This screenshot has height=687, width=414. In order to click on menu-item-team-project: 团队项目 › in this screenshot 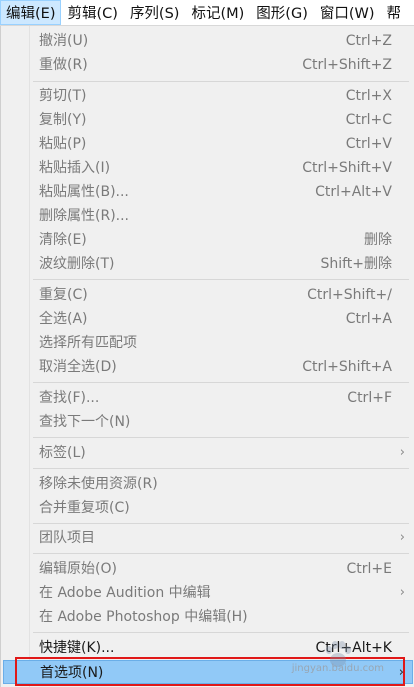, I will do `click(208, 538)`.